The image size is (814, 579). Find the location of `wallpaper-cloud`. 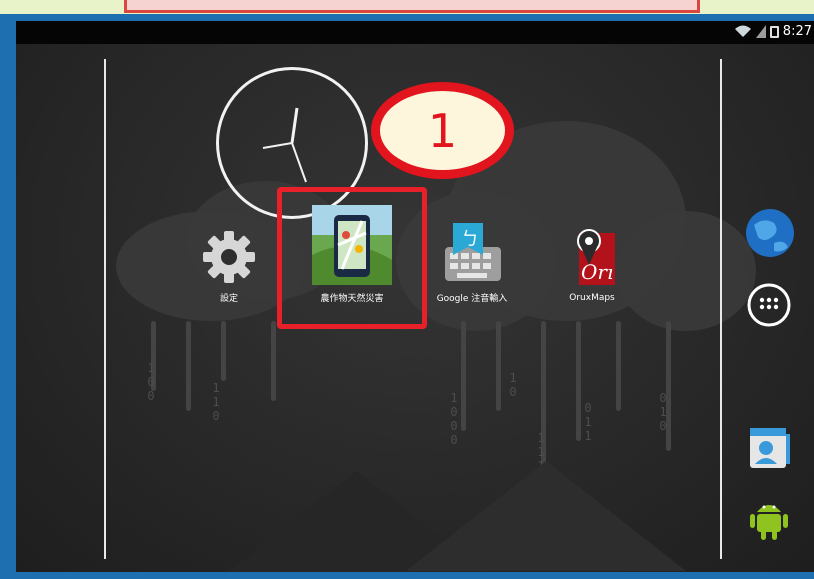

wallpaper-cloud is located at coordinates (686, 271).